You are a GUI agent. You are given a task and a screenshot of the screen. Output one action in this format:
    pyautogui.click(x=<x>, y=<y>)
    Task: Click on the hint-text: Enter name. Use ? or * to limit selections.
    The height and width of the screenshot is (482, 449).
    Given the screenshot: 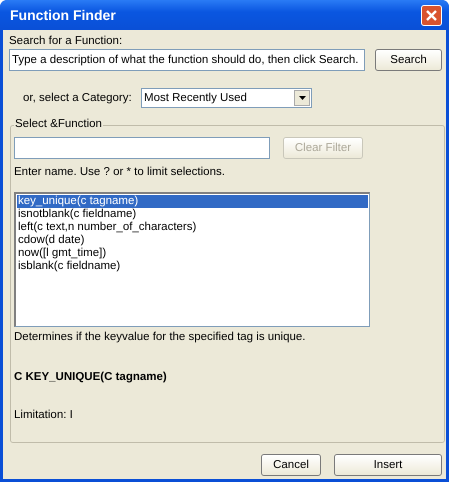 What is the action you would take?
    pyautogui.click(x=120, y=172)
    